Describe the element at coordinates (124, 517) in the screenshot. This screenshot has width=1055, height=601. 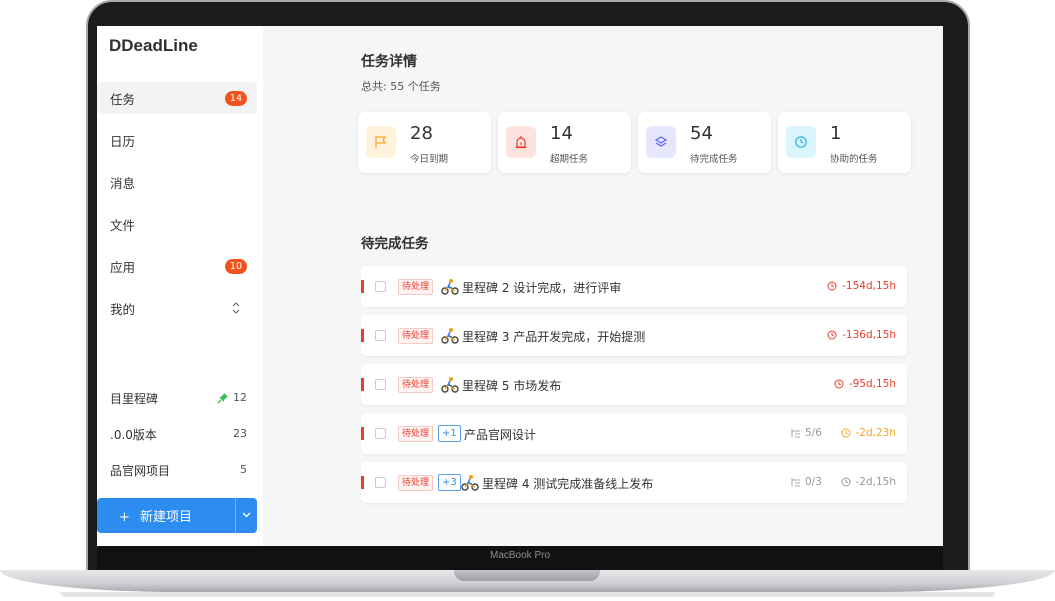
I see `plus-icon: +` at that location.